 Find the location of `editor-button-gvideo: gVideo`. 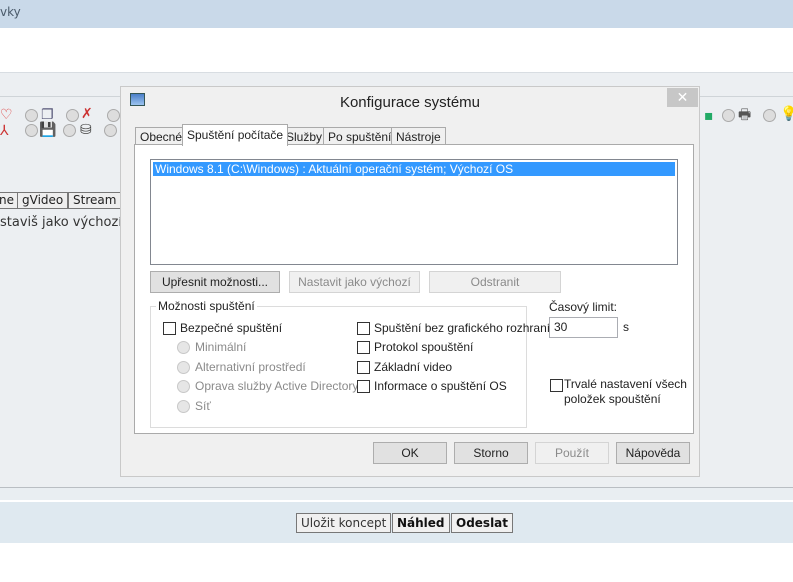

editor-button-gvideo: gVideo is located at coordinates (43, 200).